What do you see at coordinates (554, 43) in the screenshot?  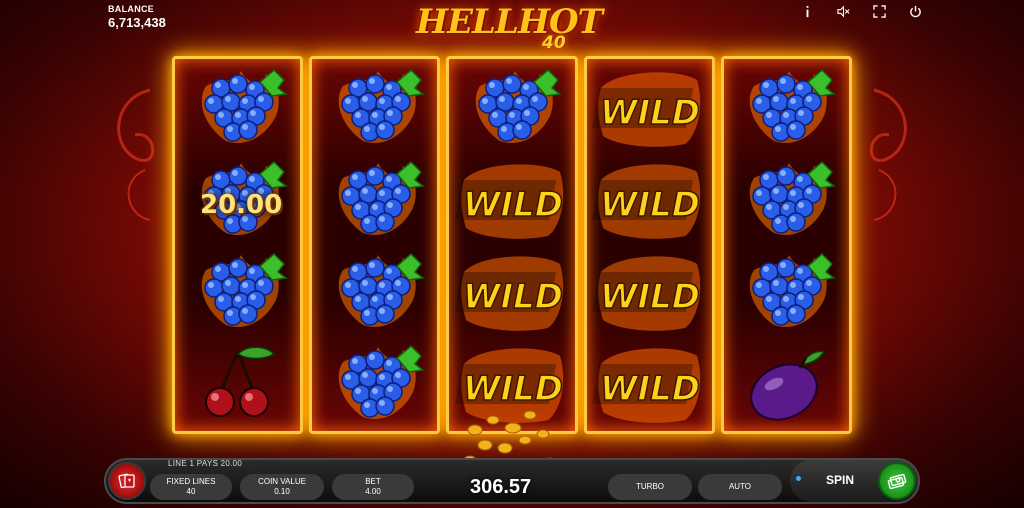 I see `logo-number: 40` at bounding box center [554, 43].